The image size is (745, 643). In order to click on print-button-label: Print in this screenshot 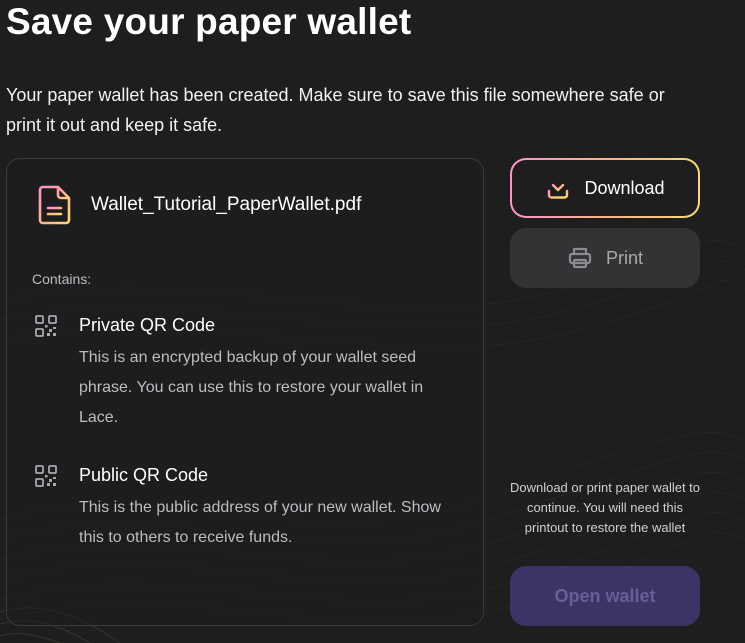, I will do `click(624, 257)`.